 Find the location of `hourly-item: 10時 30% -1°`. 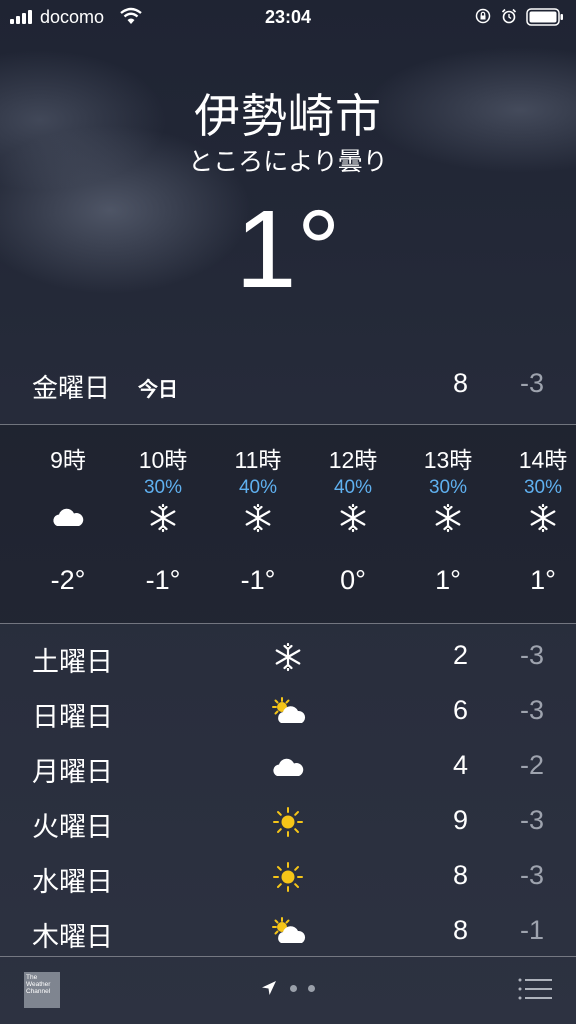

hourly-item: 10時 30% -1° is located at coordinates (163, 524).